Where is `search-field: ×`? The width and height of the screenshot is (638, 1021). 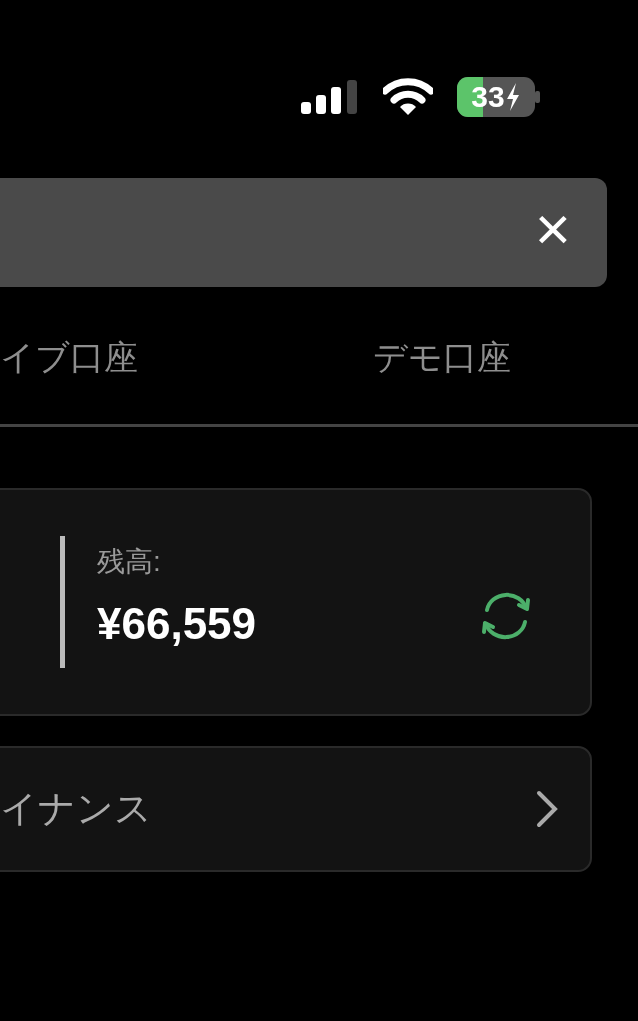
search-field: × is located at coordinates (303, 232).